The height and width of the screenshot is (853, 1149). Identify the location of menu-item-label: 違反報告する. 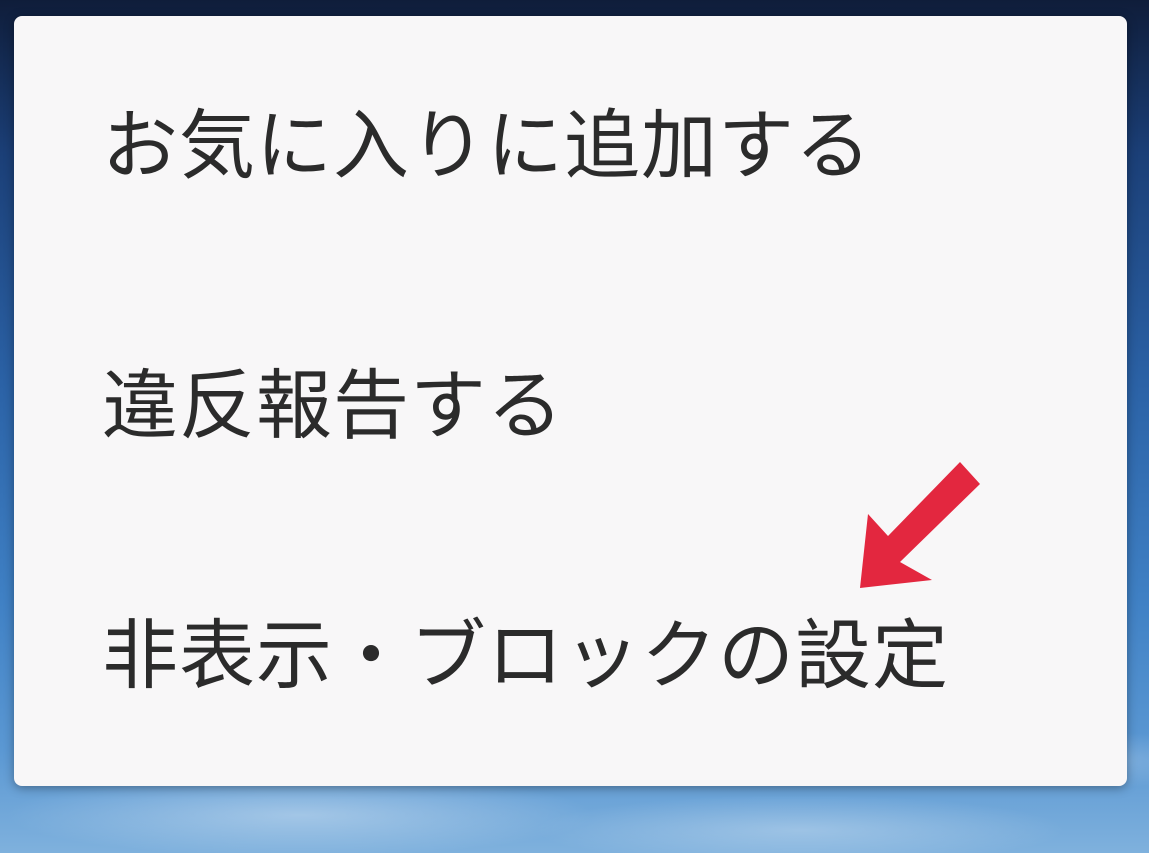
(333, 405).